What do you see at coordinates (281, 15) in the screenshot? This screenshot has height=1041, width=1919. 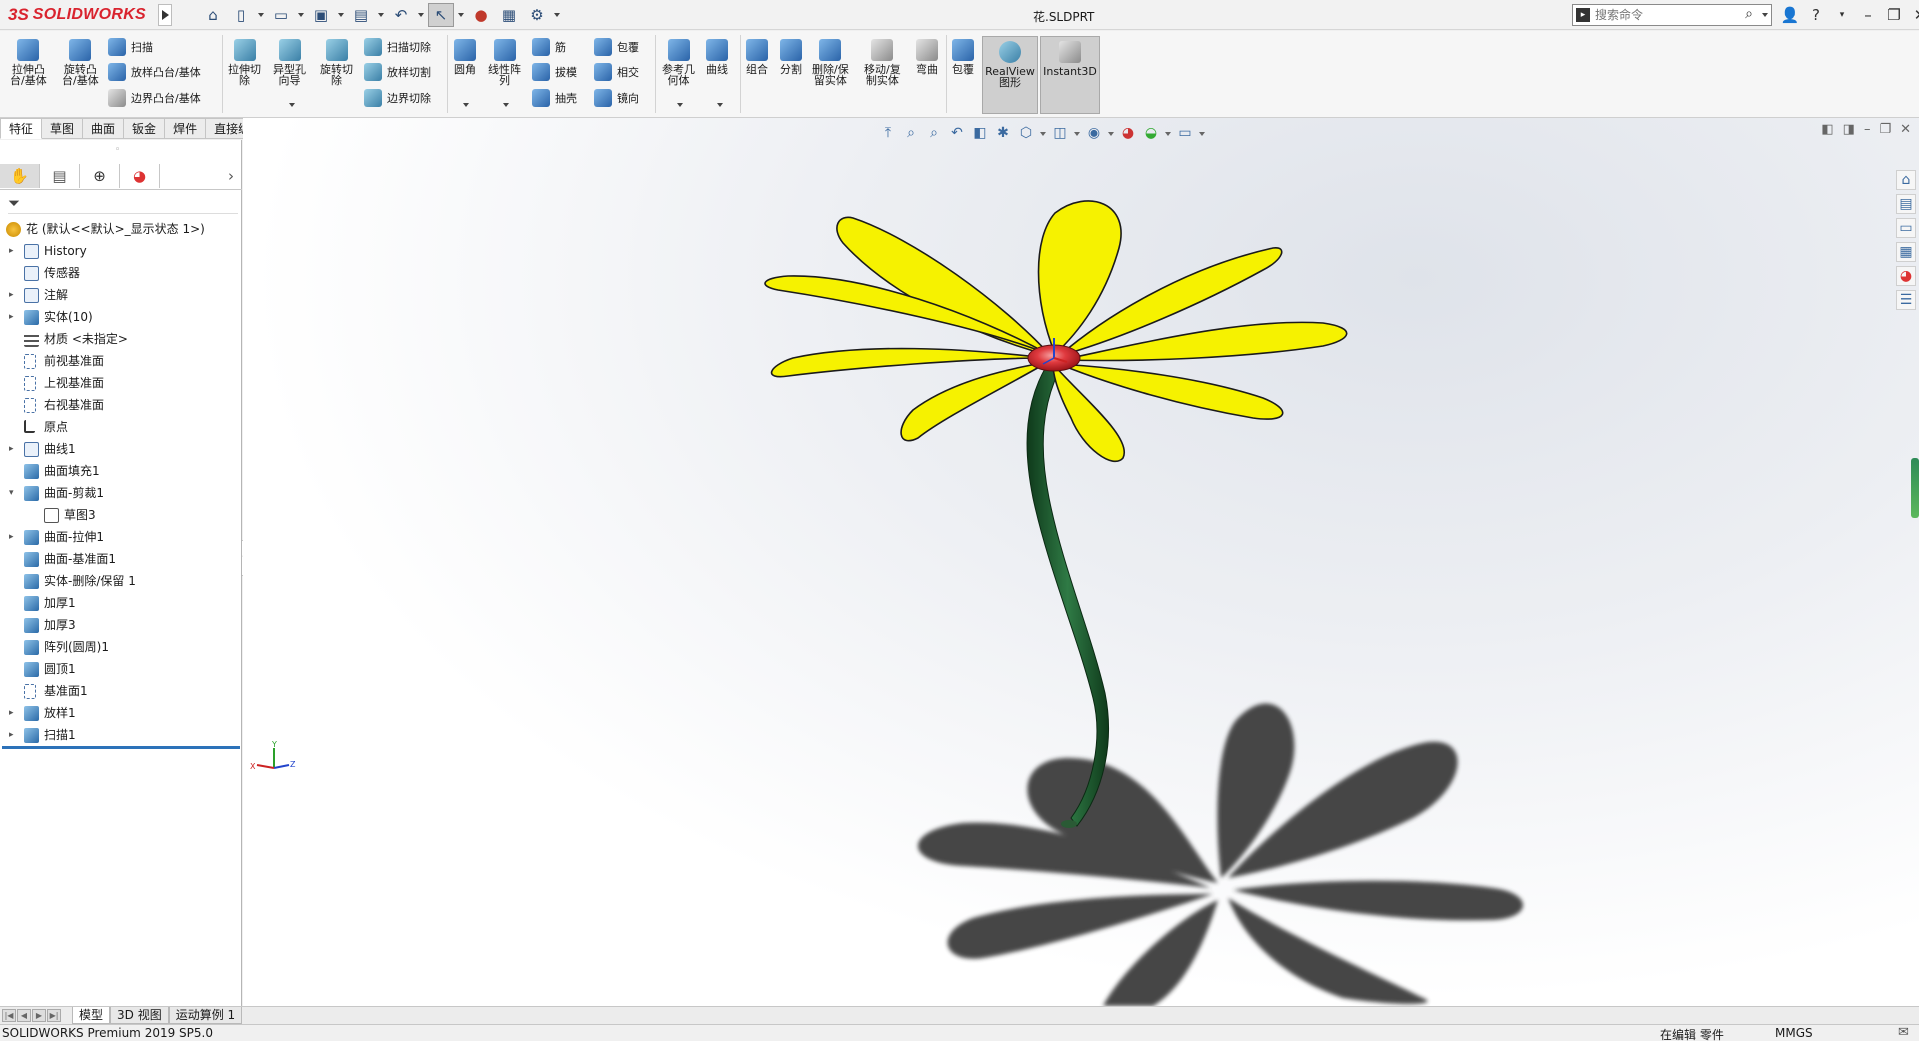 I see `open-icon: ▭` at bounding box center [281, 15].